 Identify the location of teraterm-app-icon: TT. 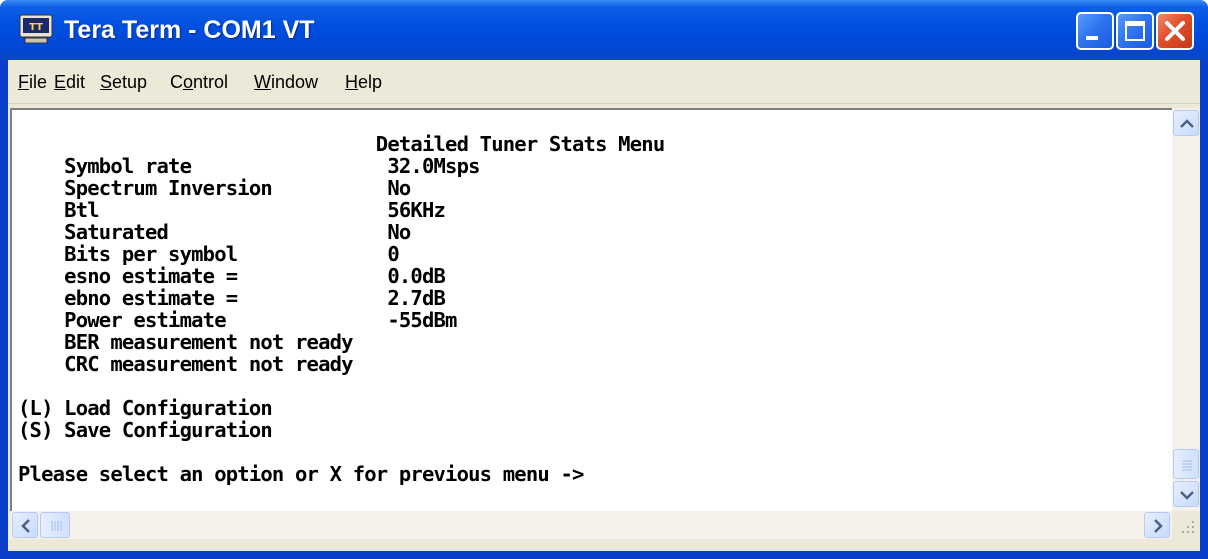
(36, 29).